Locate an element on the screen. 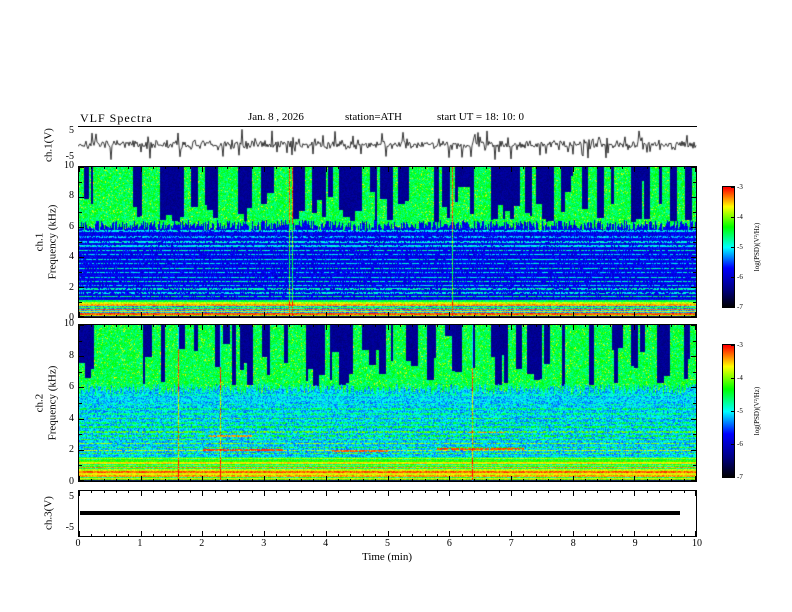  freq-tick-label: 10 is located at coordinates (69, 323).